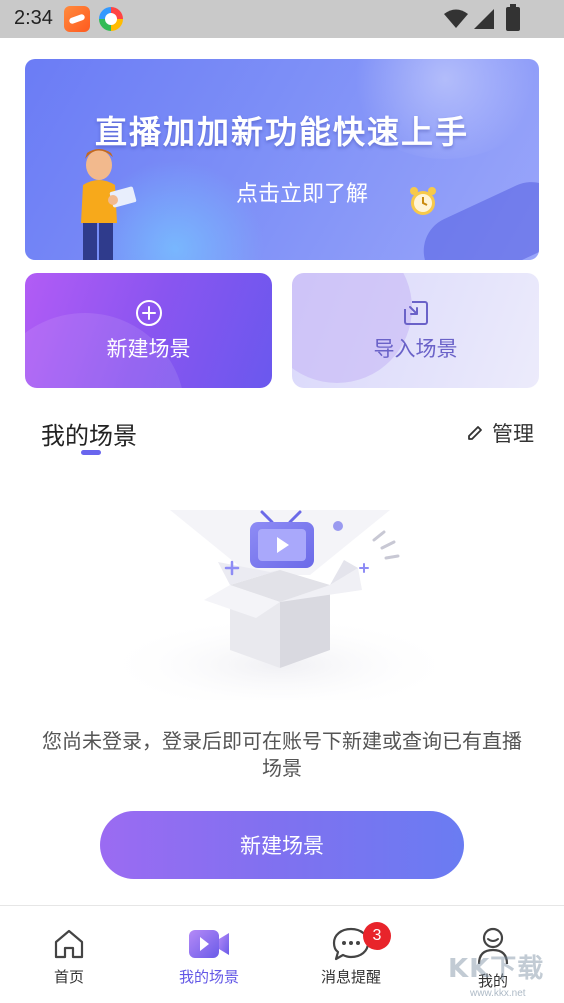 Image resolution: width=564 pixels, height=1003 pixels. Describe the element at coordinates (33, 18) in the screenshot. I see `status-time: 2:34` at that location.